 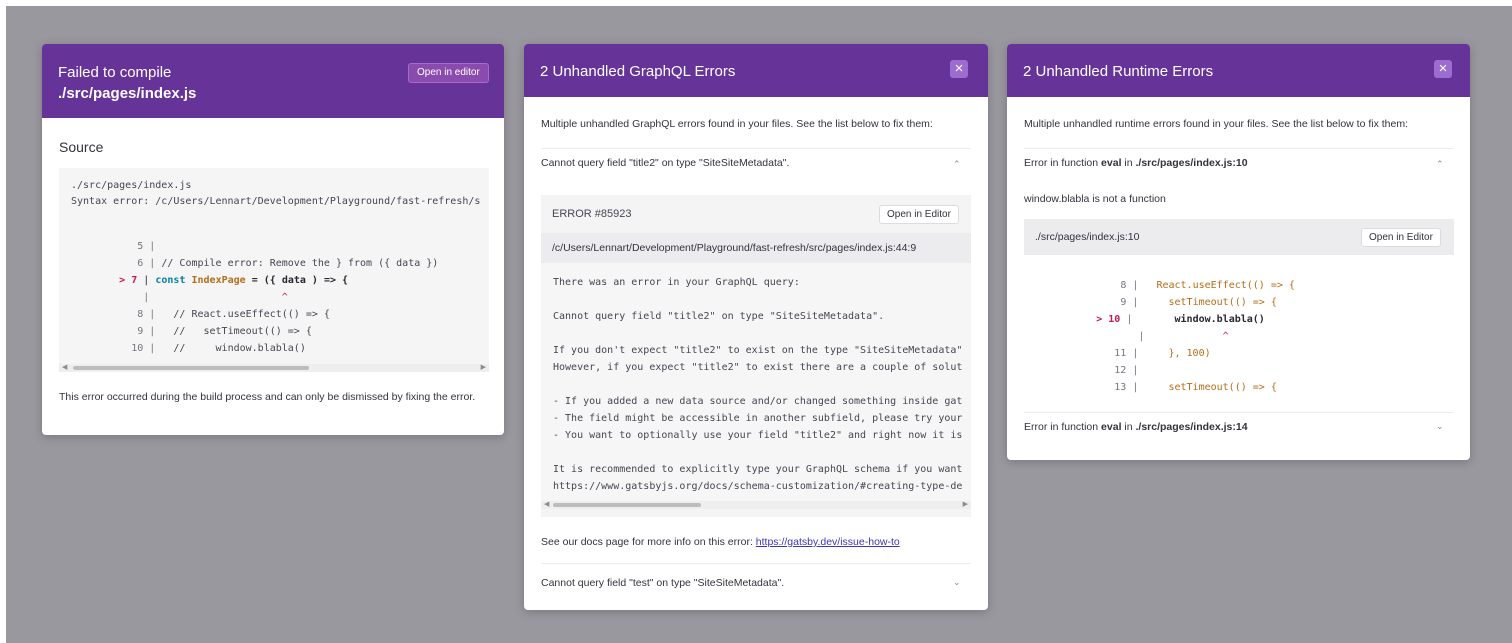 What do you see at coordinates (756, 70) in the screenshot?
I see `graphql-errors-header: 2 Unhandled GraphQL Errors ×` at bounding box center [756, 70].